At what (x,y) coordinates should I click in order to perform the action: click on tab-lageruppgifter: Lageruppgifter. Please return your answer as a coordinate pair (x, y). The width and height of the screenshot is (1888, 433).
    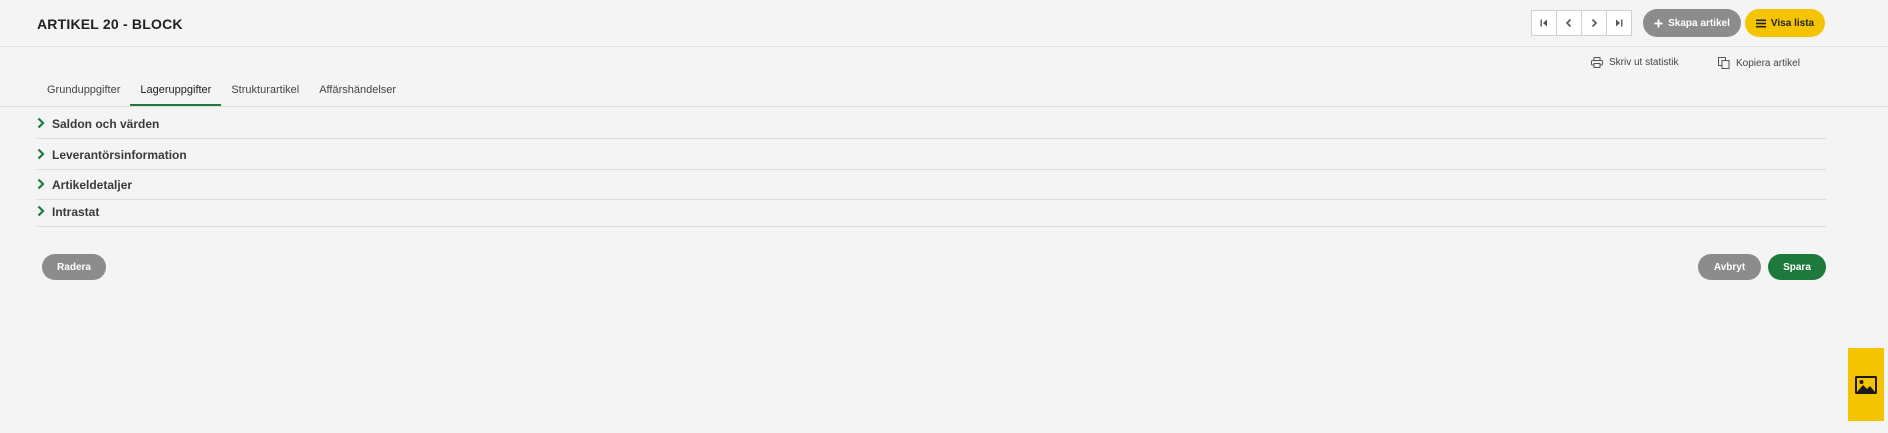
    Looking at the image, I should click on (176, 92).